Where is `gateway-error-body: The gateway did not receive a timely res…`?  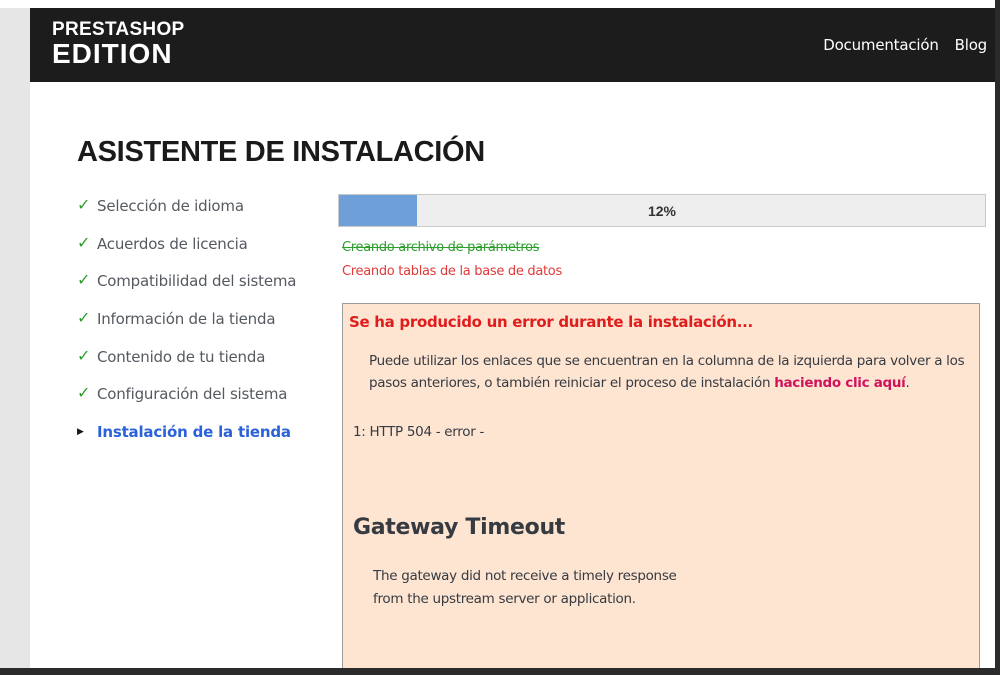 gateway-error-body: The gateway did not receive a timely res… is located at coordinates (525, 588).